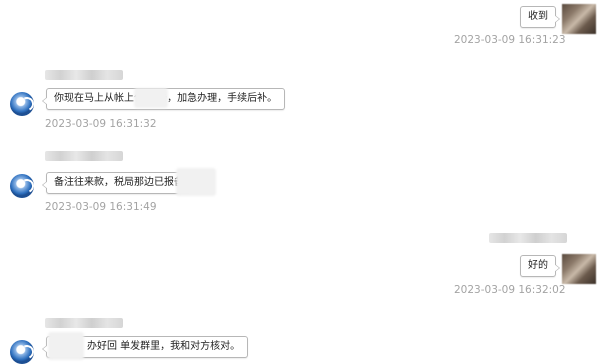 The width and height of the screenshot is (600, 364). Describe the element at coordinates (117, 183) in the screenshot. I see `message-bubble: 备注往来款，税局那边已报备` at that location.